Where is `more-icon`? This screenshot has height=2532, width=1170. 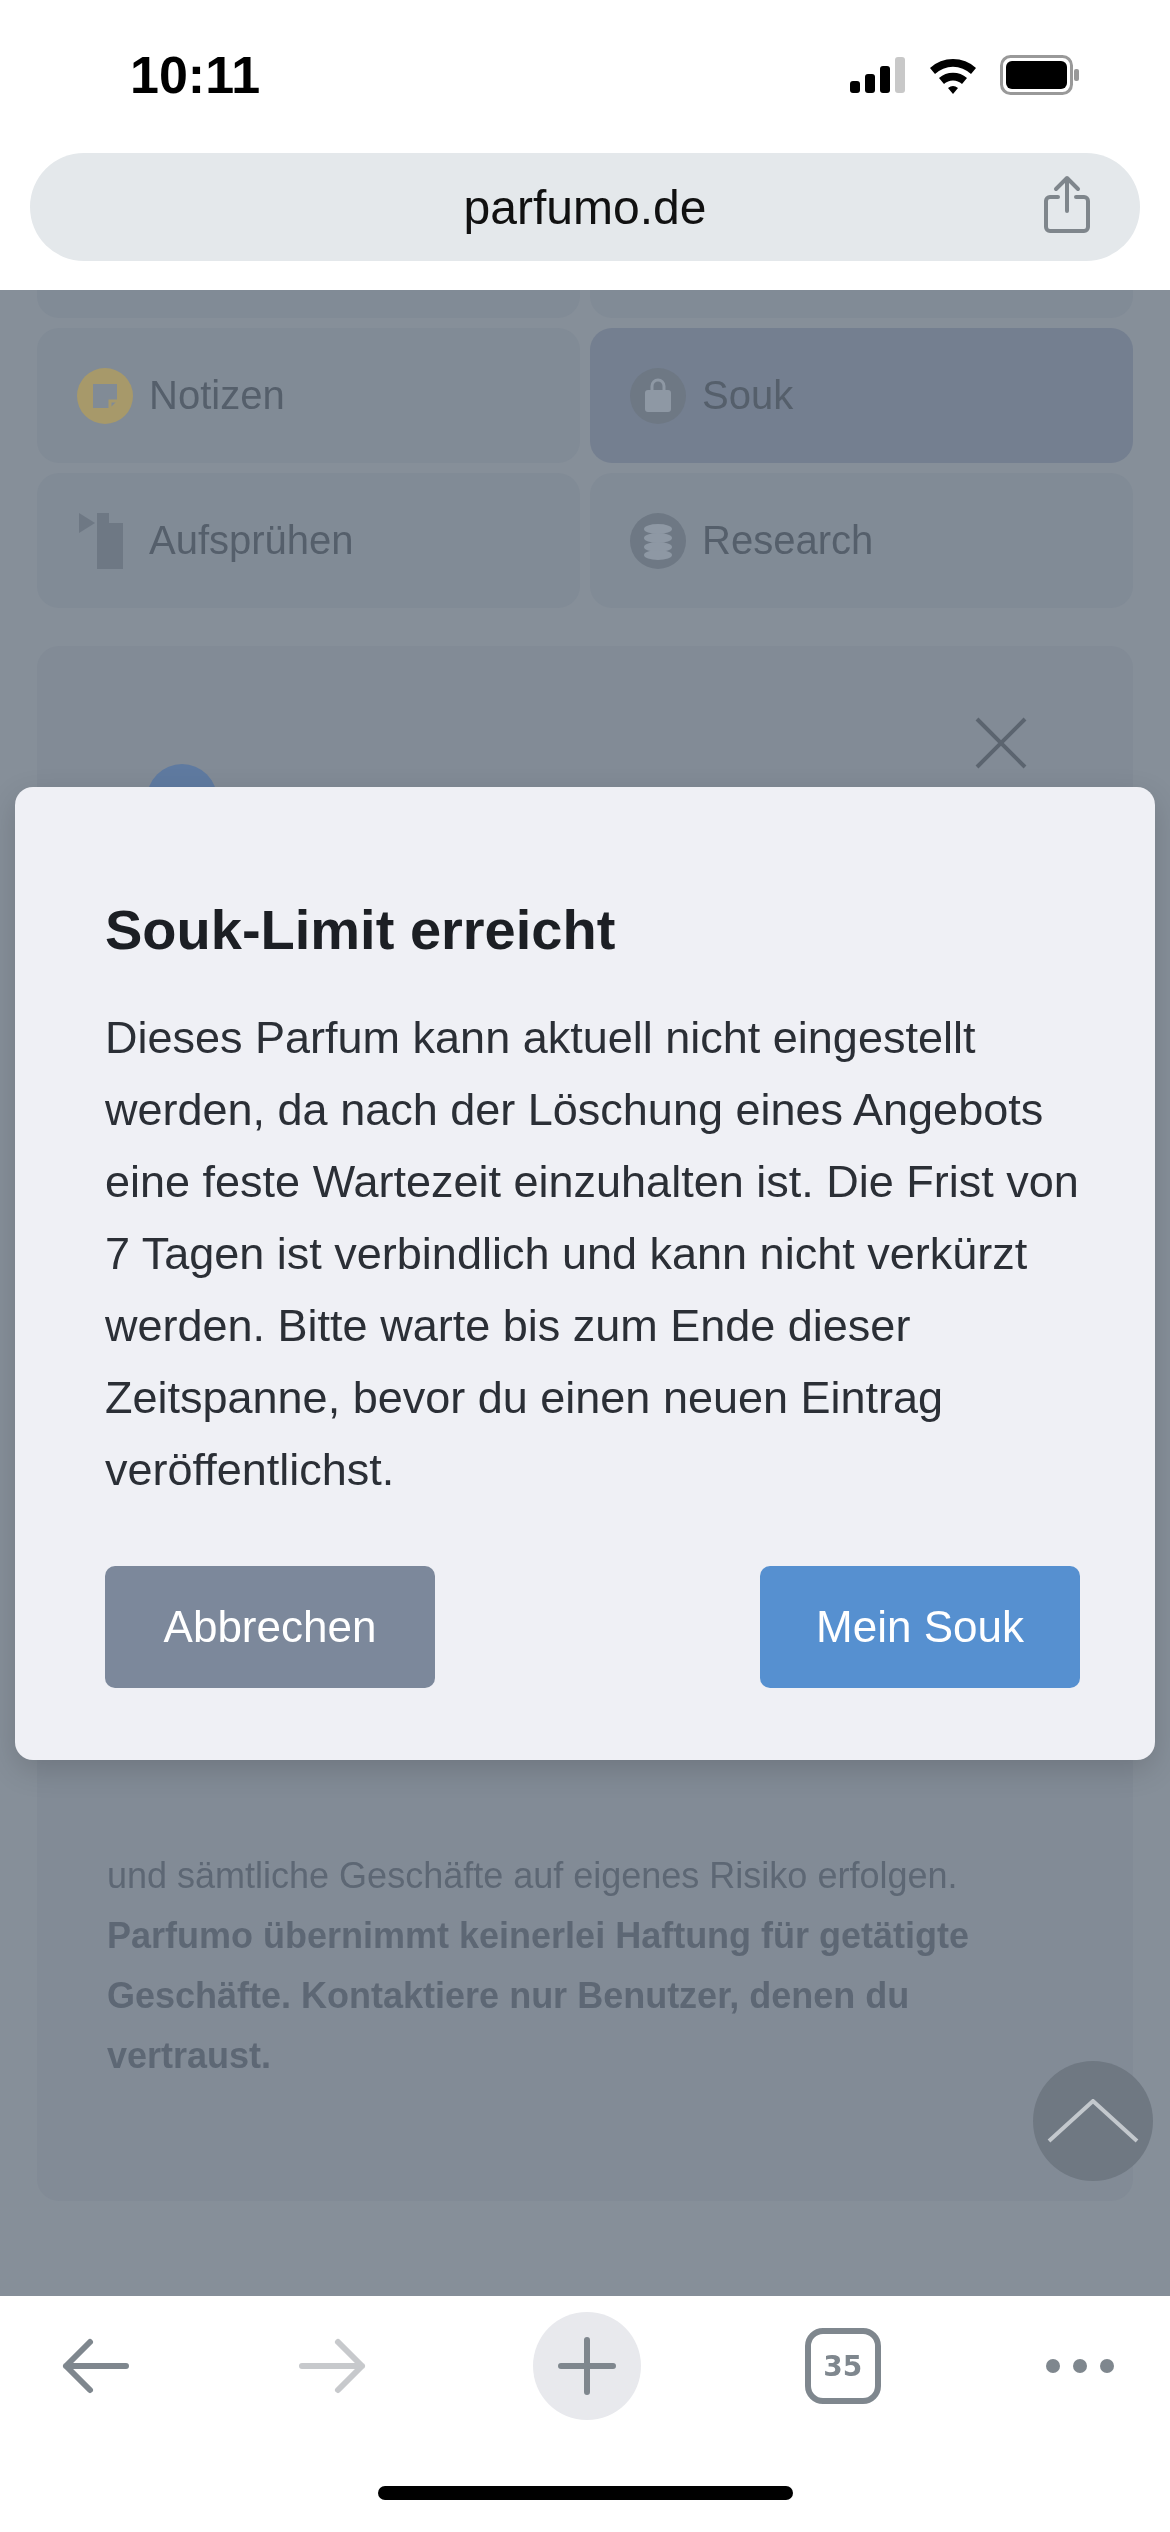 more-icon is located at coordinates (1080, 2366).